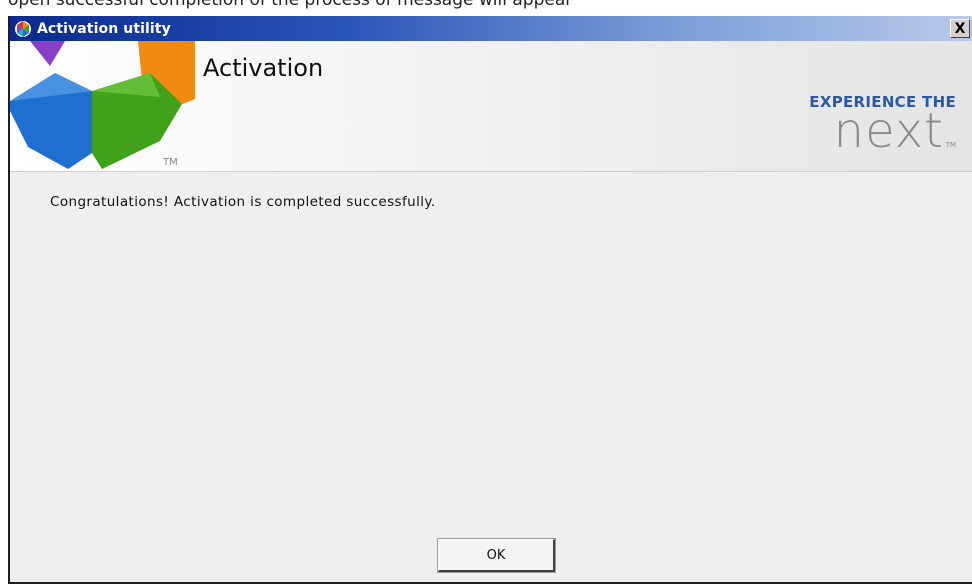 The image size is (972, 584). Describe the element at coordinates (888, 131) in the screenshot. I see `brand-logo-word: next` at that location.